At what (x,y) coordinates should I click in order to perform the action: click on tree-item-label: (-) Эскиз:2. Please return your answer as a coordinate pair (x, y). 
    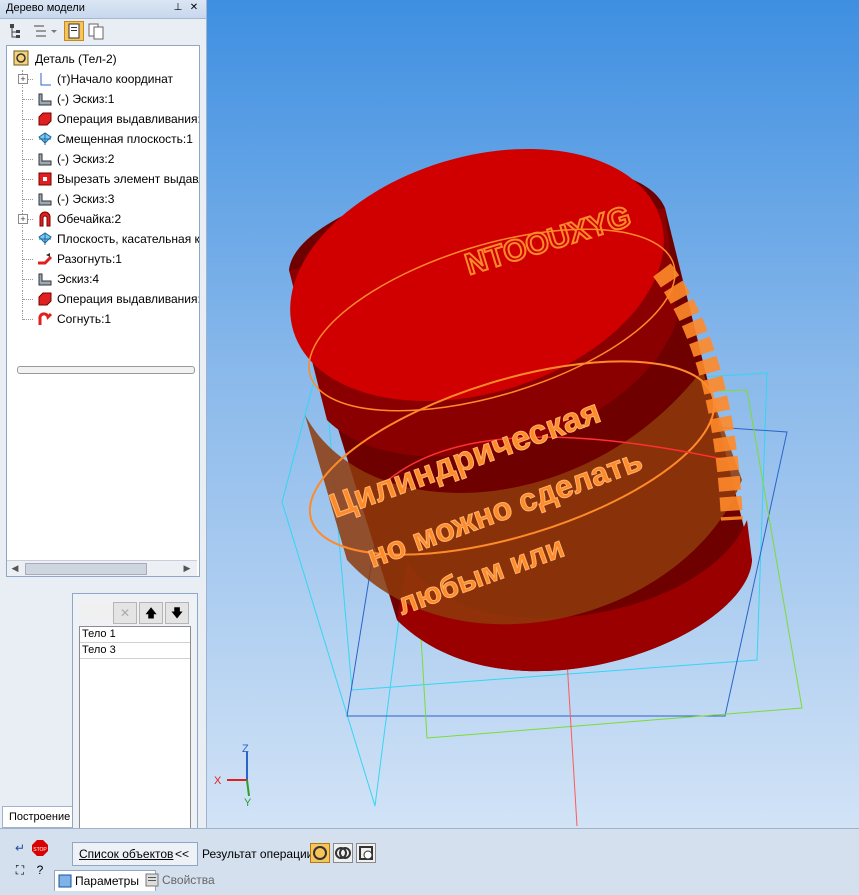
    Looking at the image, I should click on (86, 159).